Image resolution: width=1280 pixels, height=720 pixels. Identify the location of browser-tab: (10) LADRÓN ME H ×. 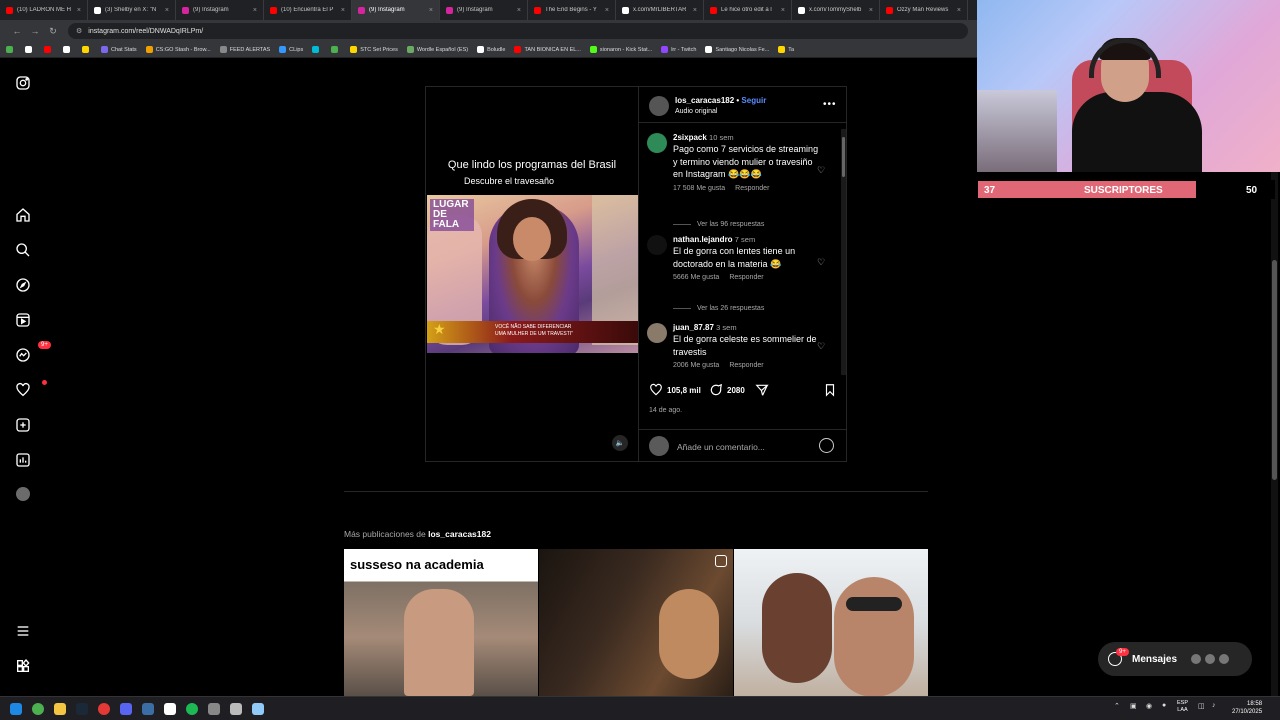
(44, 10).